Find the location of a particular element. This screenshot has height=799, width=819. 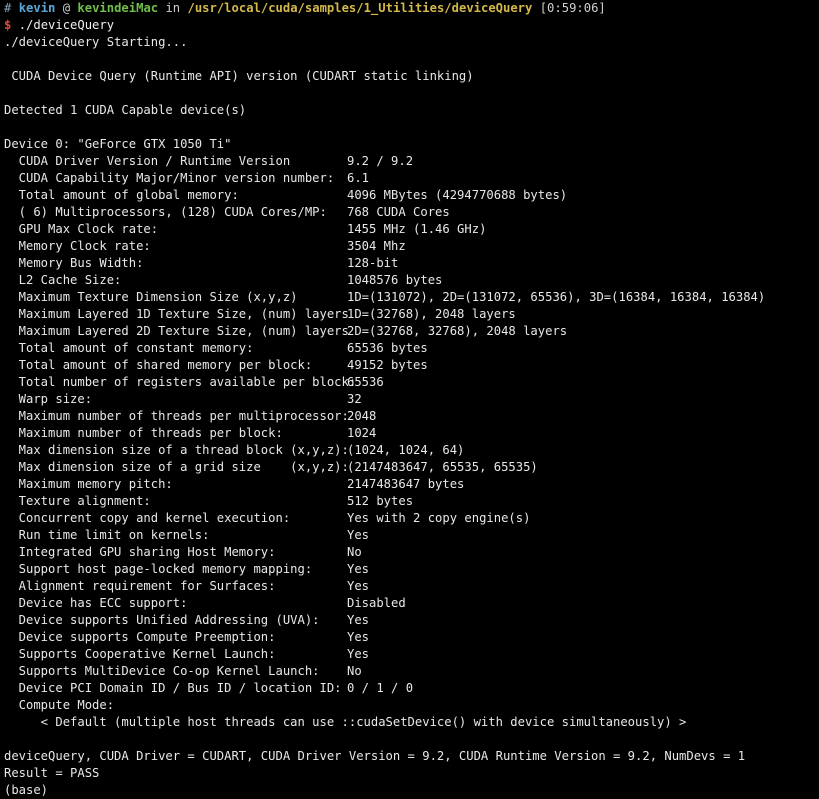

property-row: Supports Cooperative Kernel Launch: Yes is located at coordinates (411, 654).